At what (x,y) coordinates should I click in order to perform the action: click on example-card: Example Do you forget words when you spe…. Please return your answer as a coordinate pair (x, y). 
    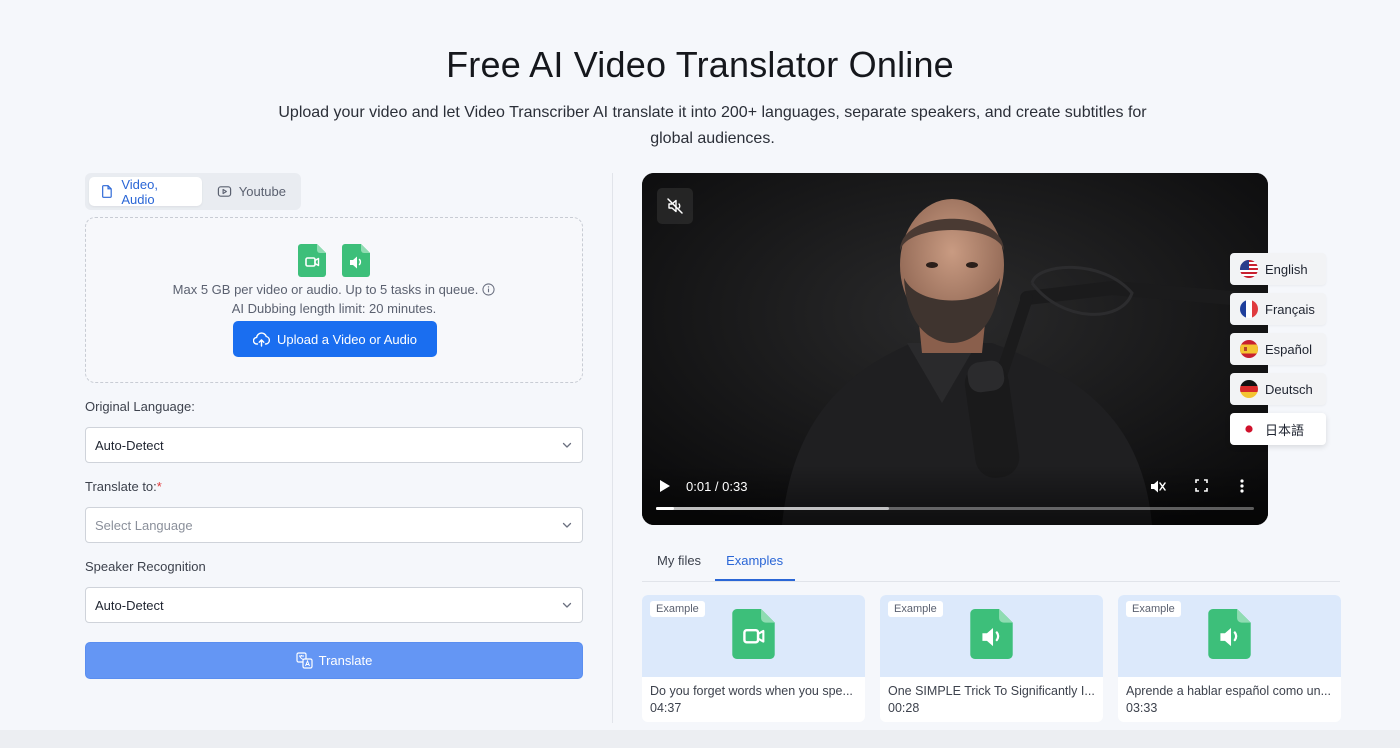
    Looking at the image, I should click on (753, 658).